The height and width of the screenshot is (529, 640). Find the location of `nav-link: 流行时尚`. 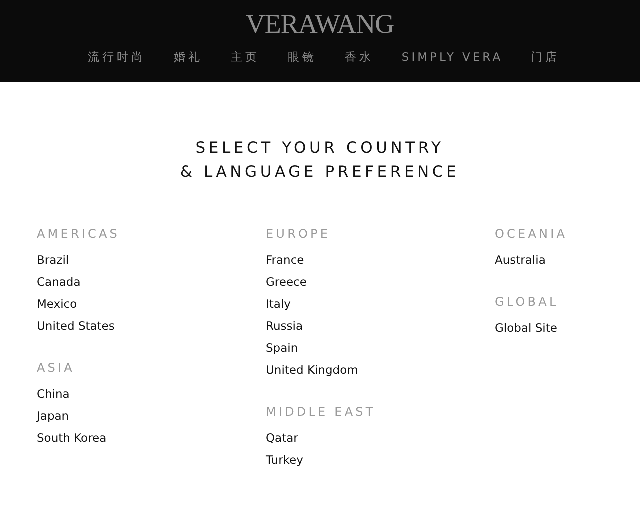

nav-link: 流行时尚 is located at coordinates (117, 57).